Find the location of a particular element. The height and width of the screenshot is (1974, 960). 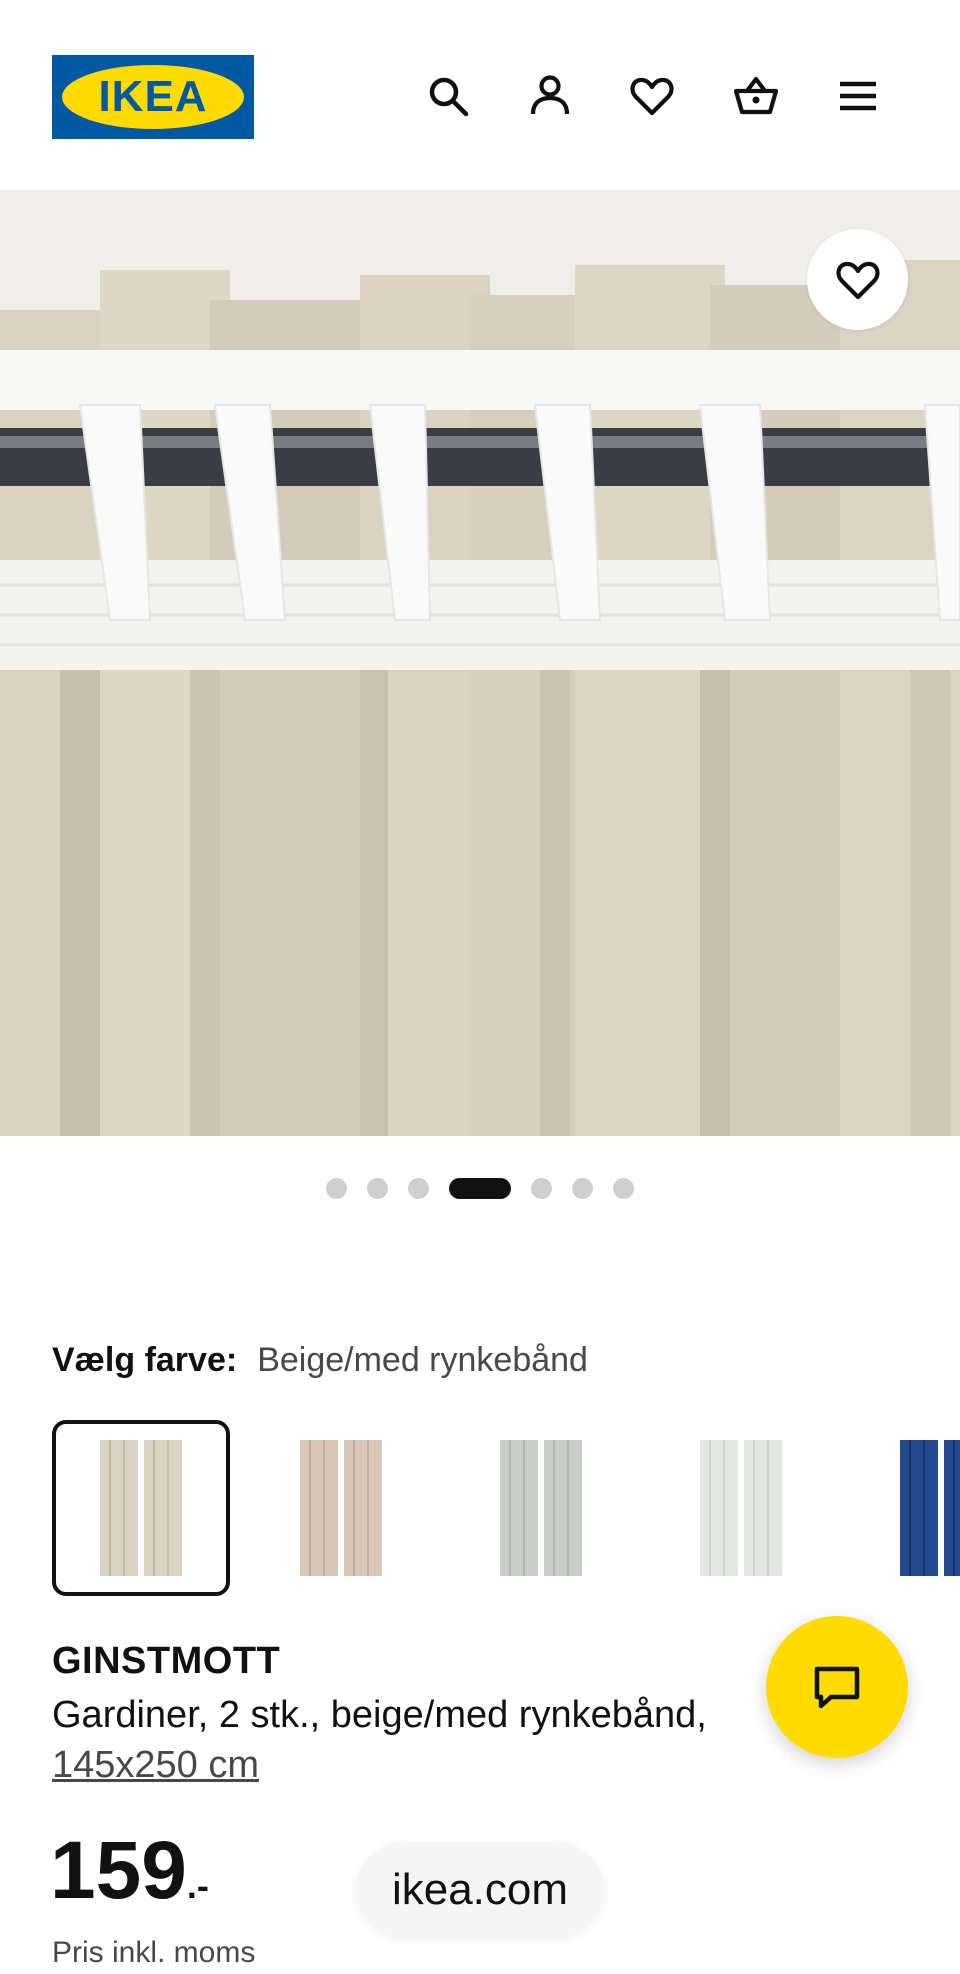

color-swatch-white is located at coordinates (741, 1508).